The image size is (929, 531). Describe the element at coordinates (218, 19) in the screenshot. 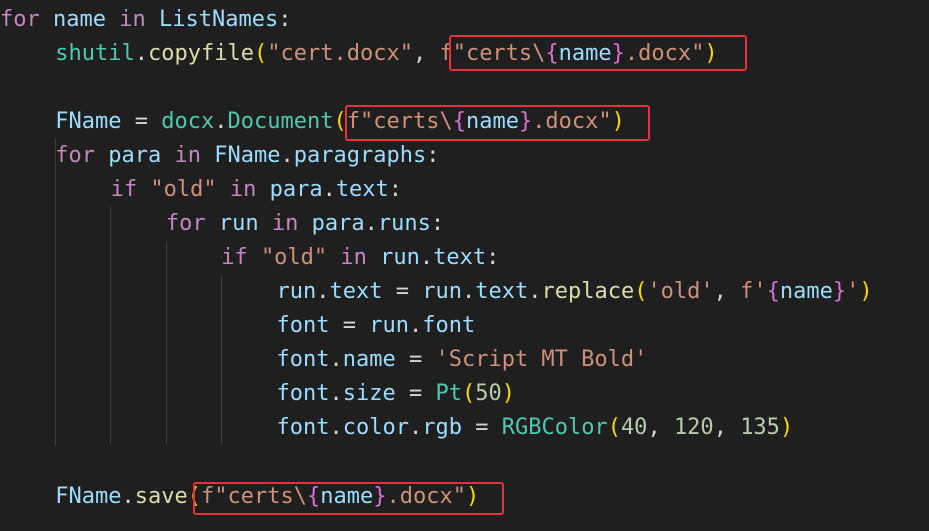

I see `code-token: ListNames` at that location.